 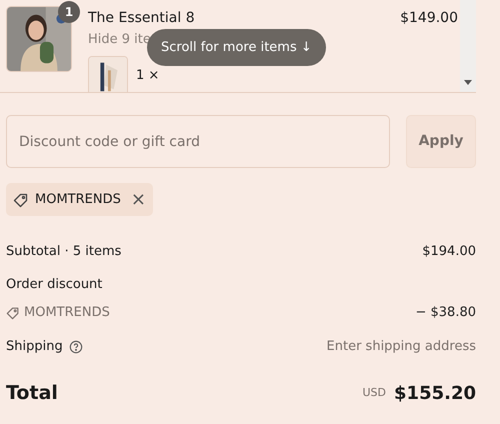 I want to click on product-title: The Essential 8, so click(x=141, y=18).